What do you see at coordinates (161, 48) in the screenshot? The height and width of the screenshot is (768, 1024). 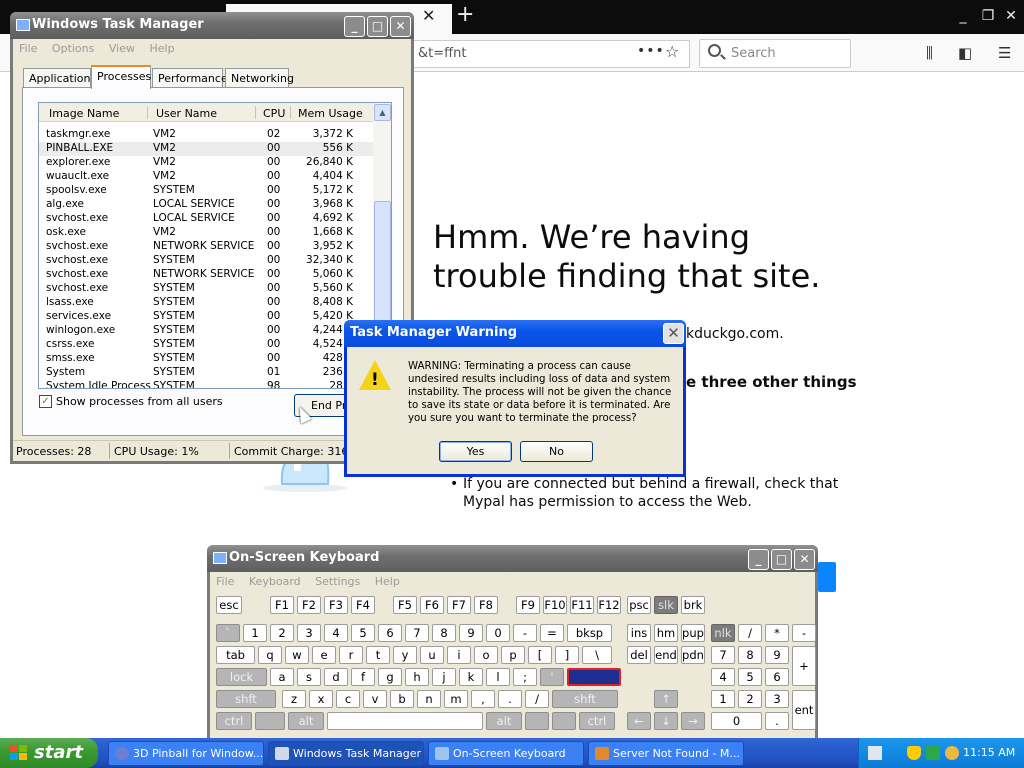 I see `menu-help: Help` at bounding box center [161, 48].